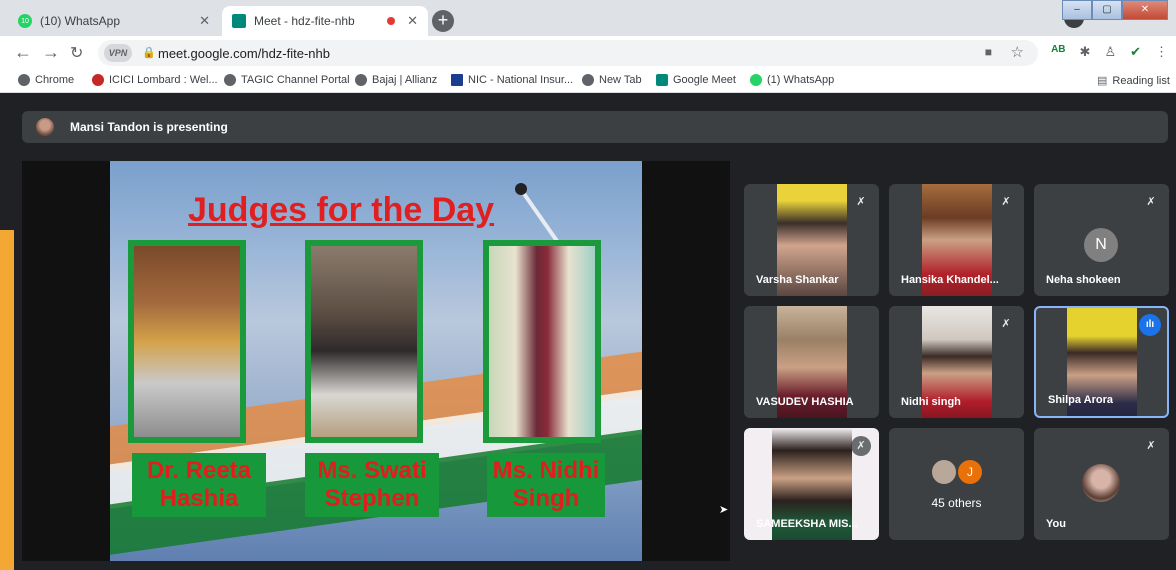 This screenshot has height=570, width=1176. I want to click on window-close-button: ✕, so click(1145, 10).